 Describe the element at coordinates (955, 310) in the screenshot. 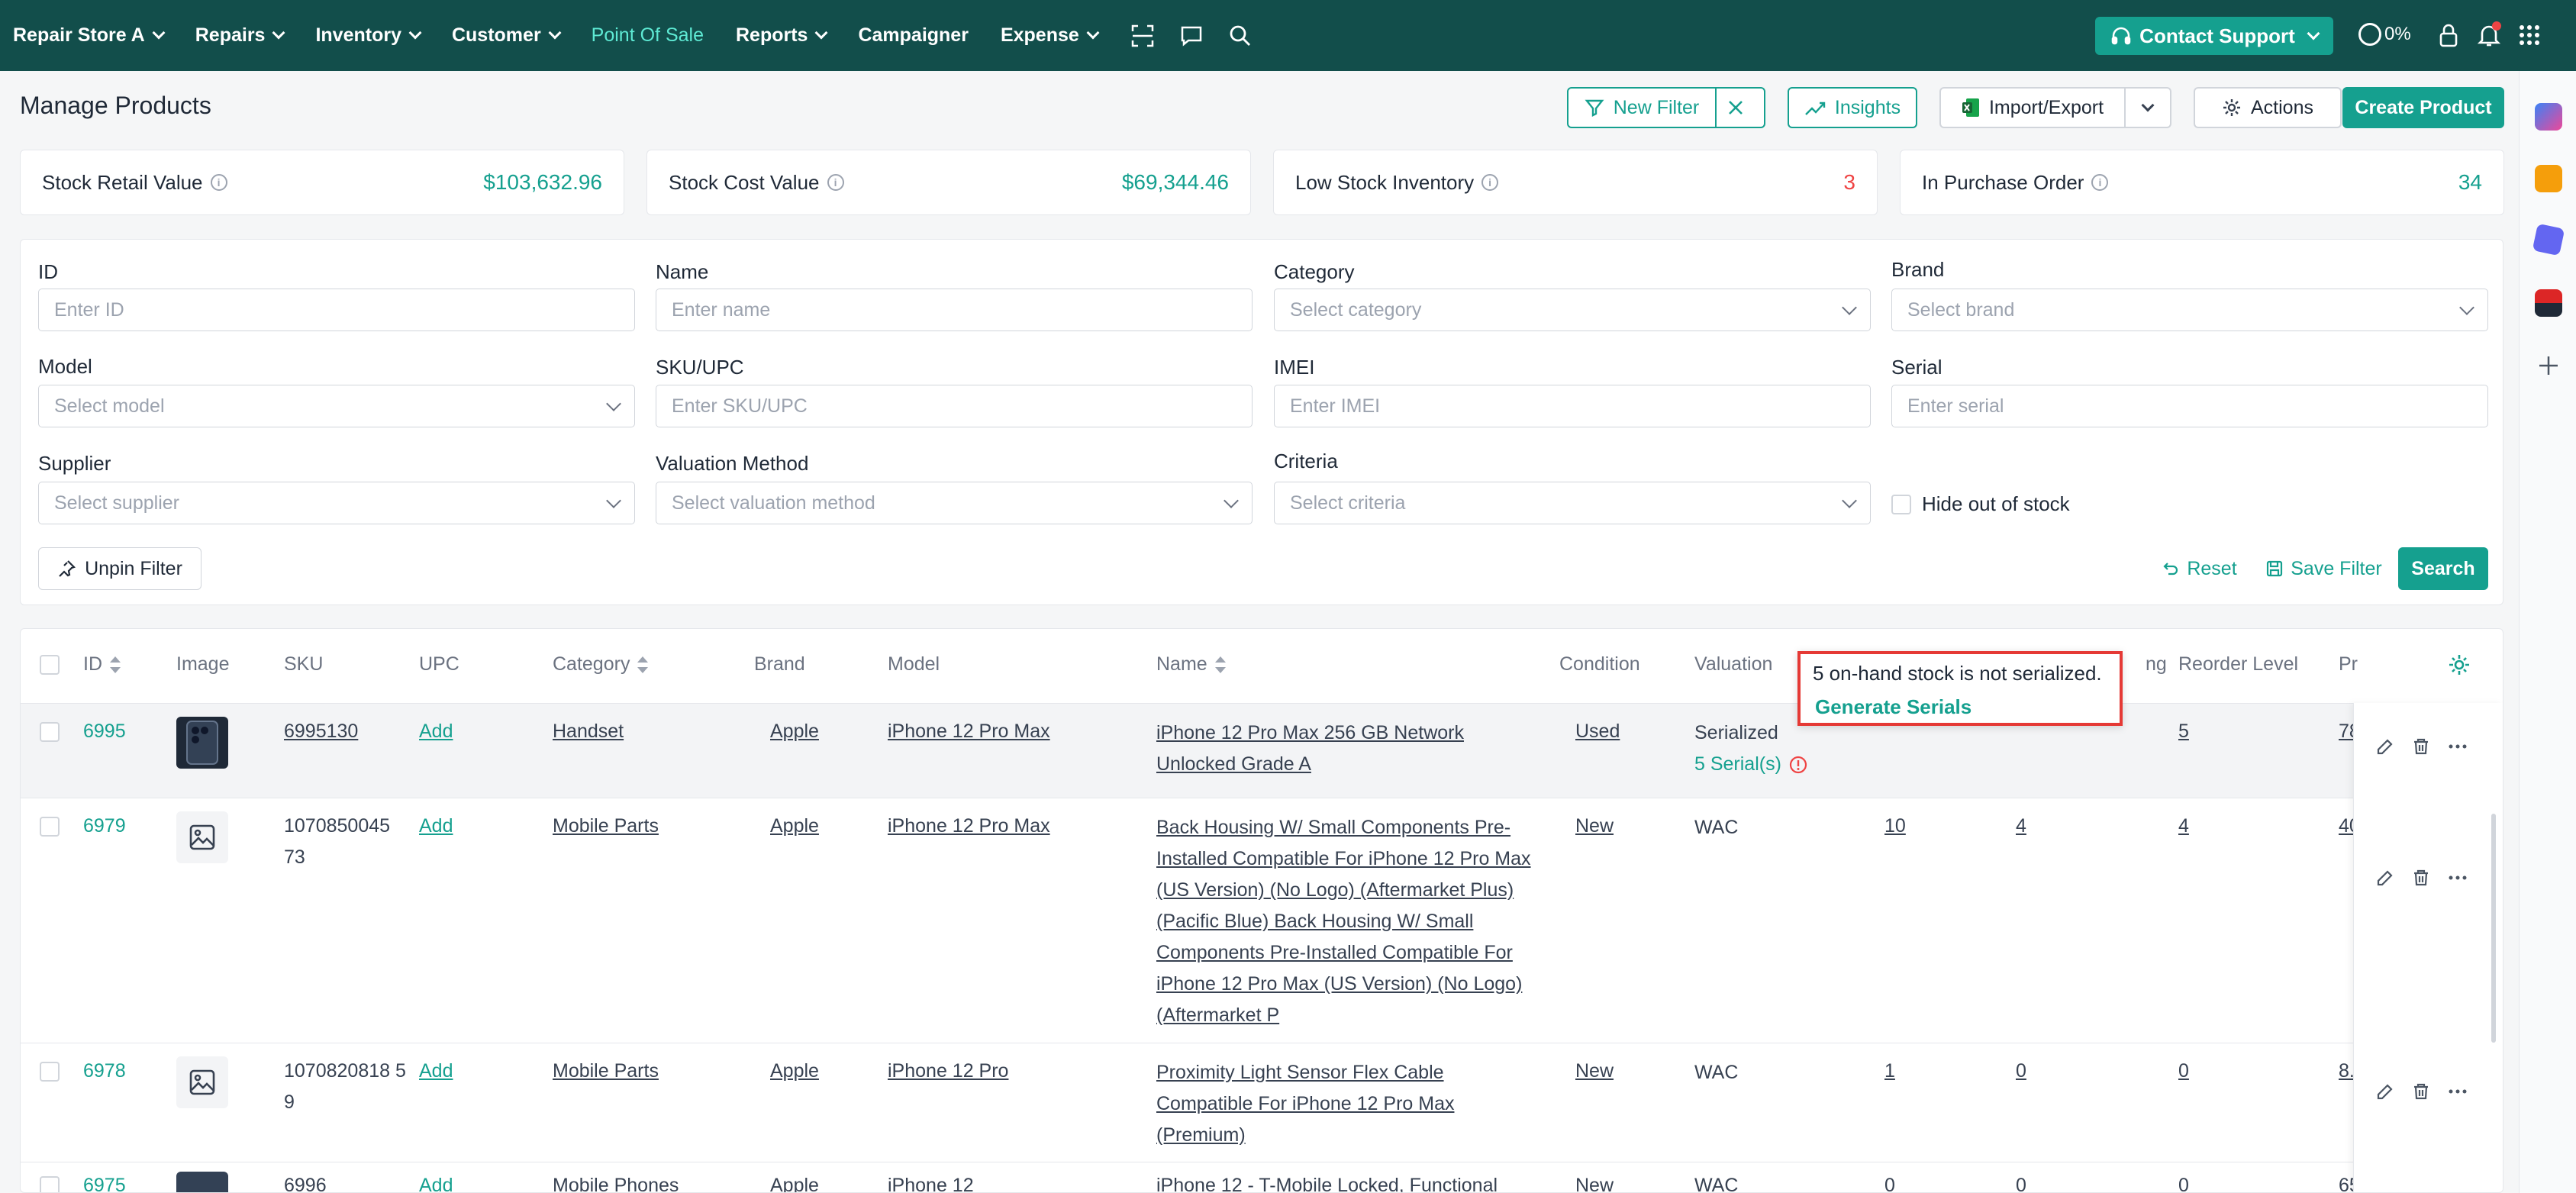

I see `name-filter-input: Enter name` at that location.